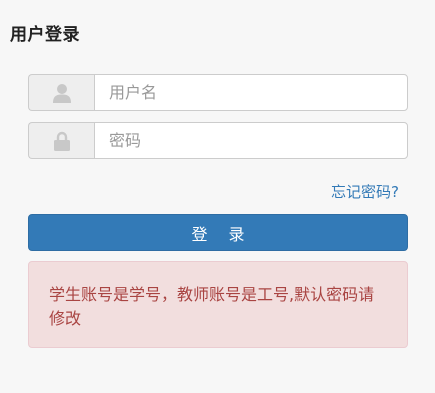 The width and height of the screenshot is (435, 393). I want to click on notice-text: 学生账号是学号，教师账号是工号,默认密码请修改, so click(212, 306).